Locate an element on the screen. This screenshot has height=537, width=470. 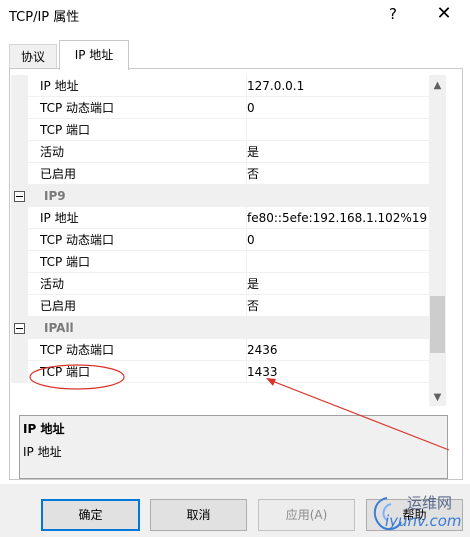
window-title: TCP/IP 属性 is located at coordinates (44, 17).